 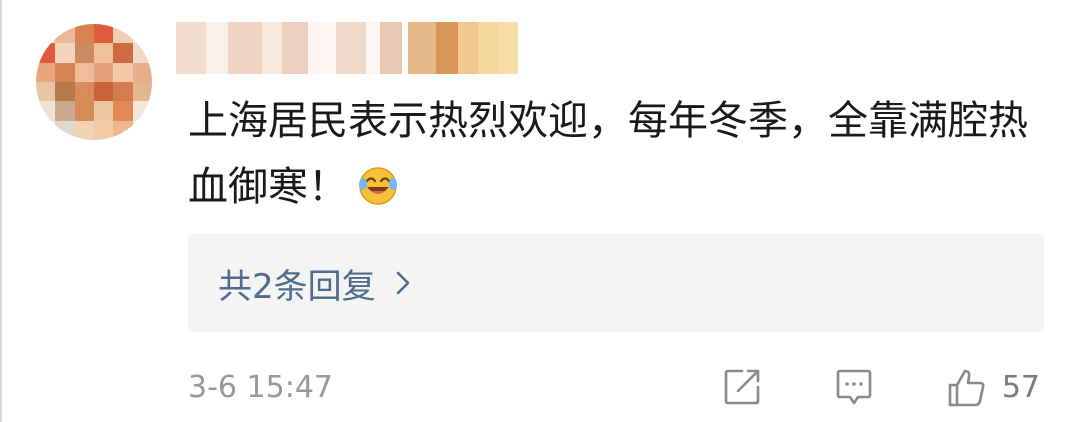 I want to click on username-blurred, so click(x=347, y=48).